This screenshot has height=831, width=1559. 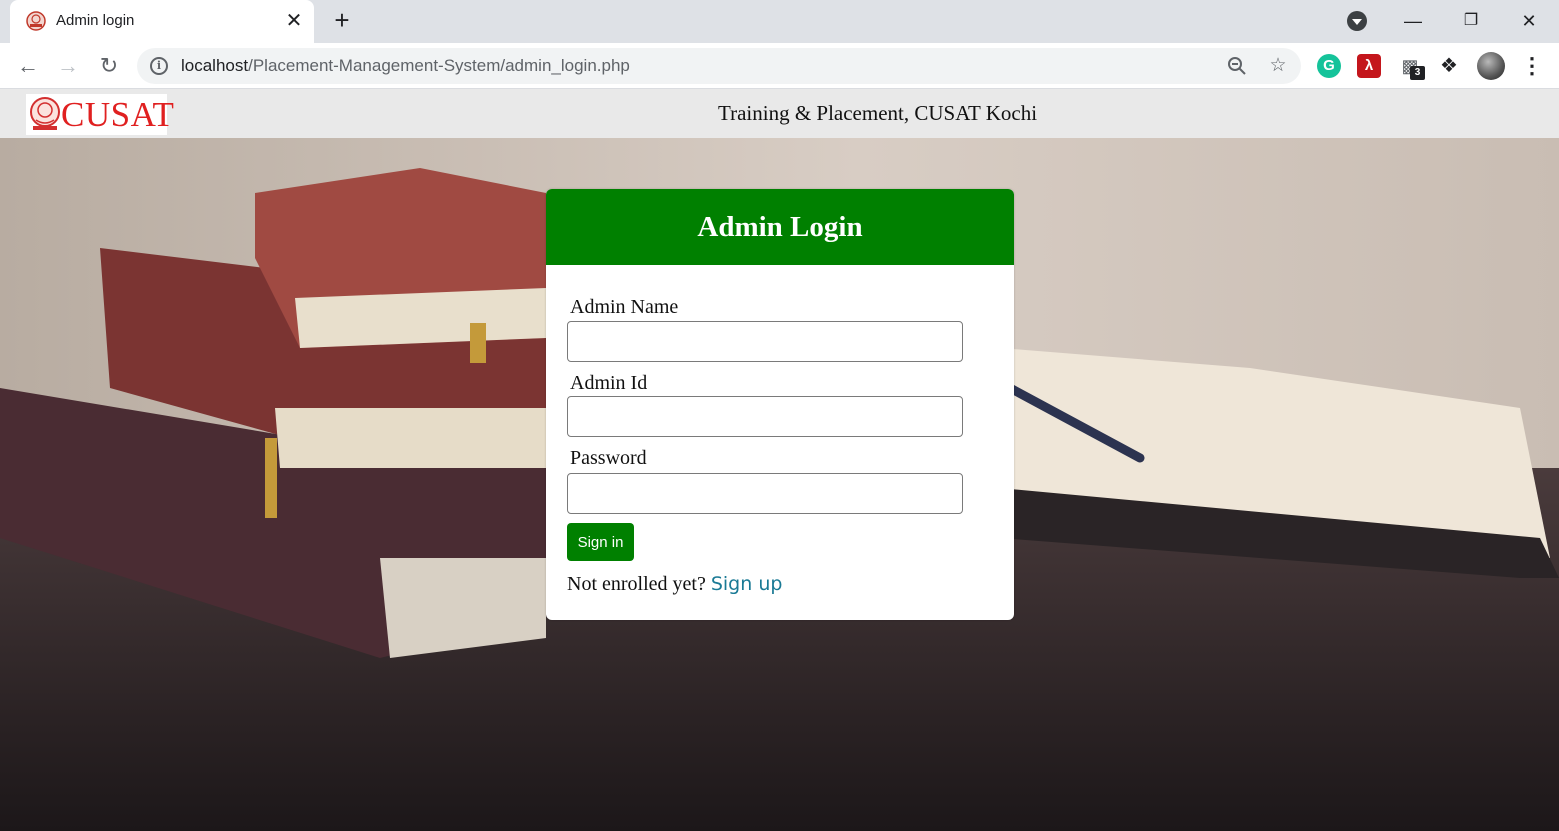 I want to click on new-tab-button: +, so click(x=342, y=21).